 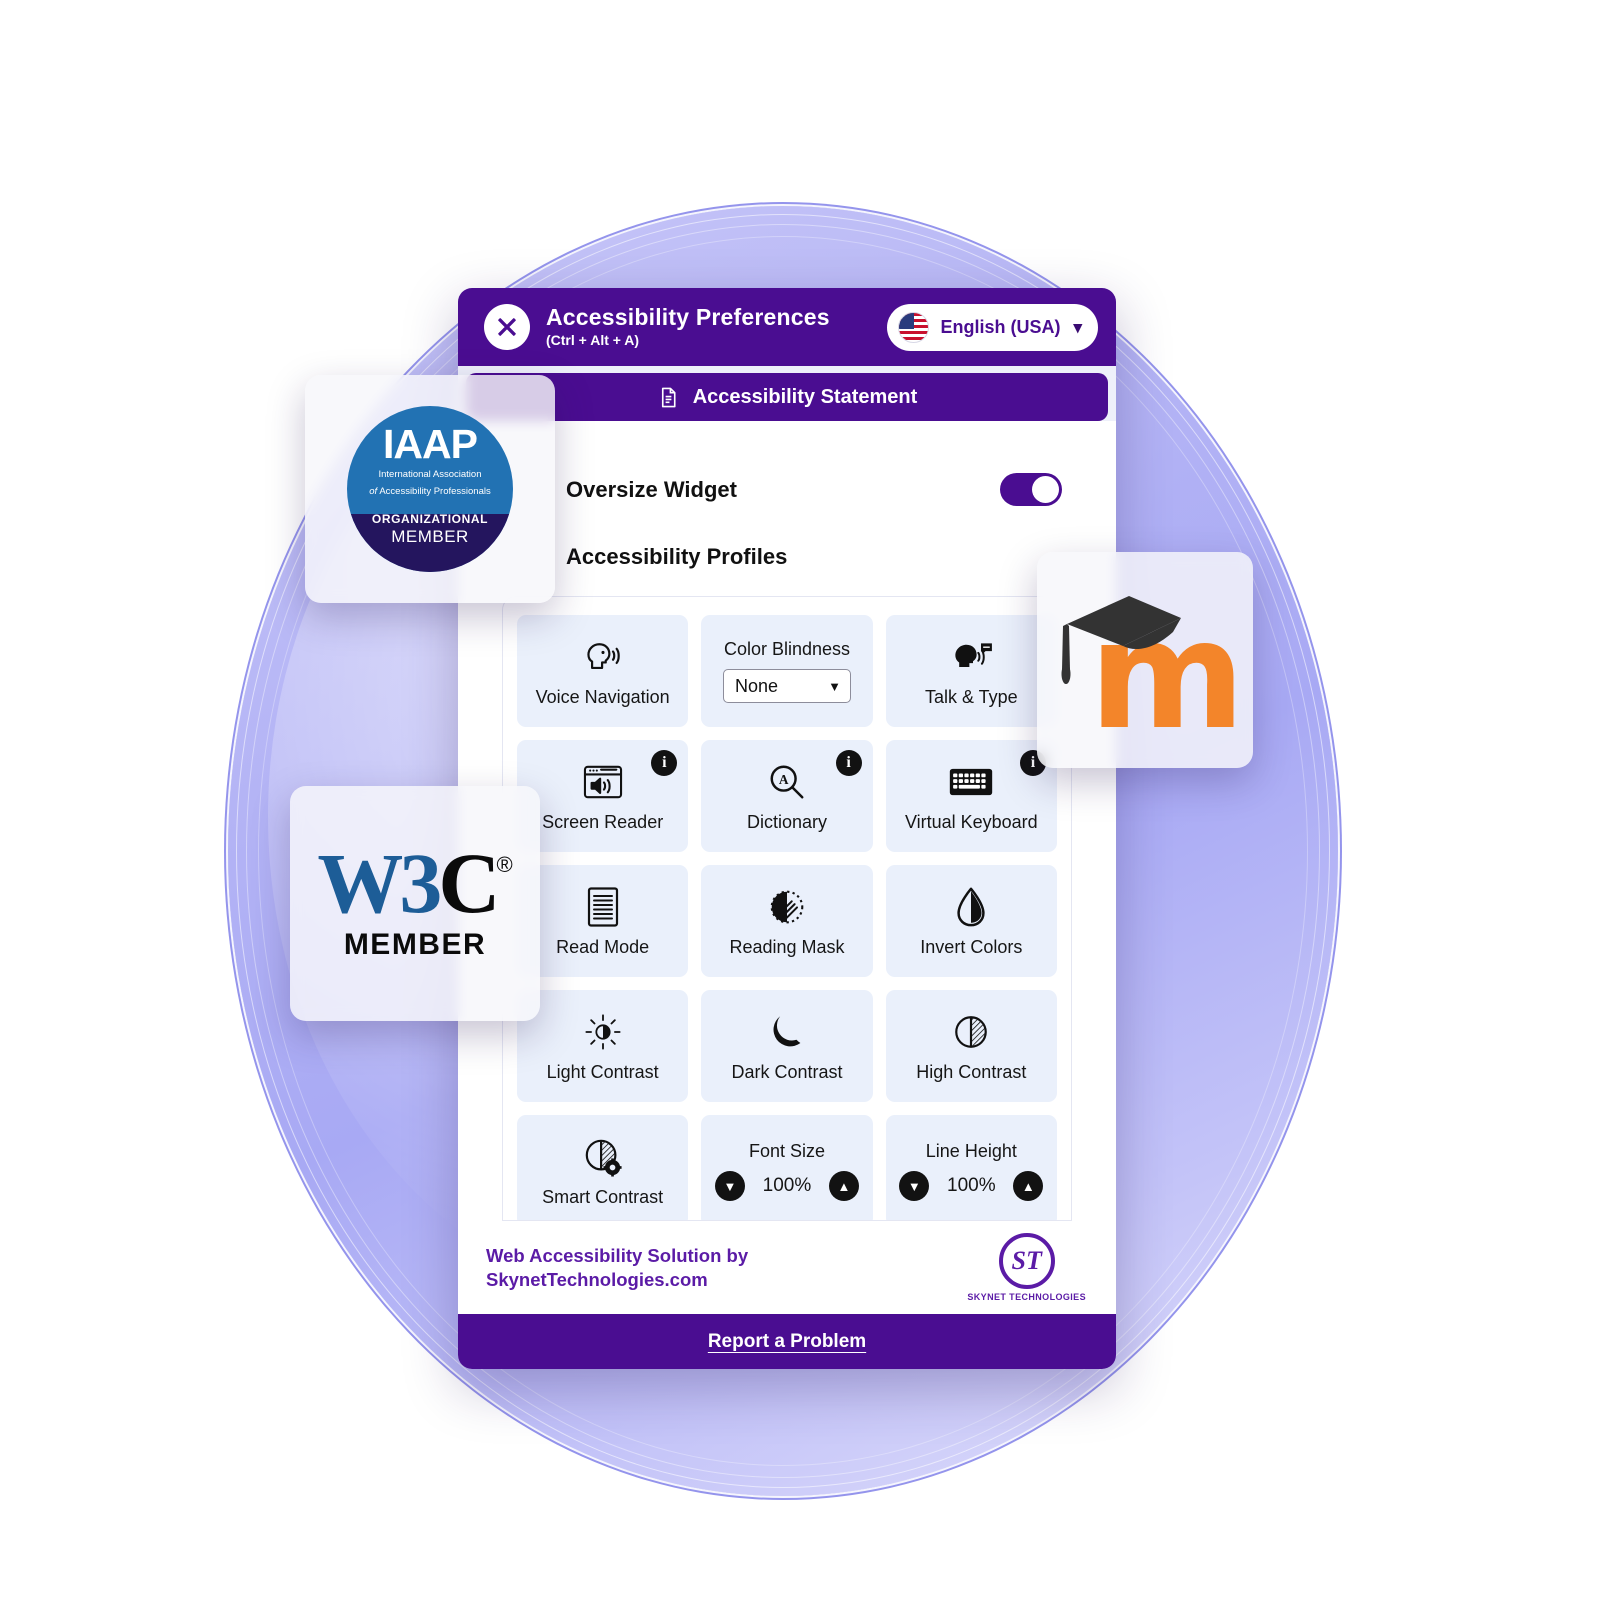 I want to click on oversize-widget-label: Oversize Widget, so click(x=651, y=489).